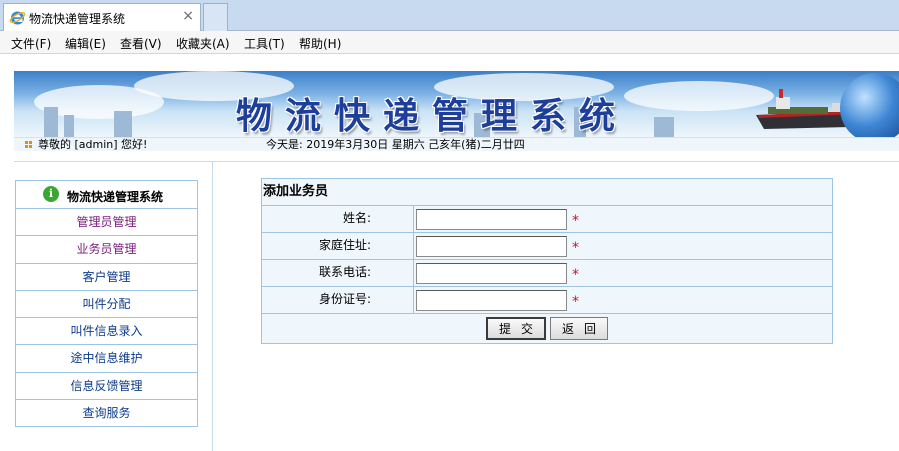 The height and width of the screenshot is (451, 899). I want to click on browser-tab: 物流快递管理系统 ×, so click(102, 17).